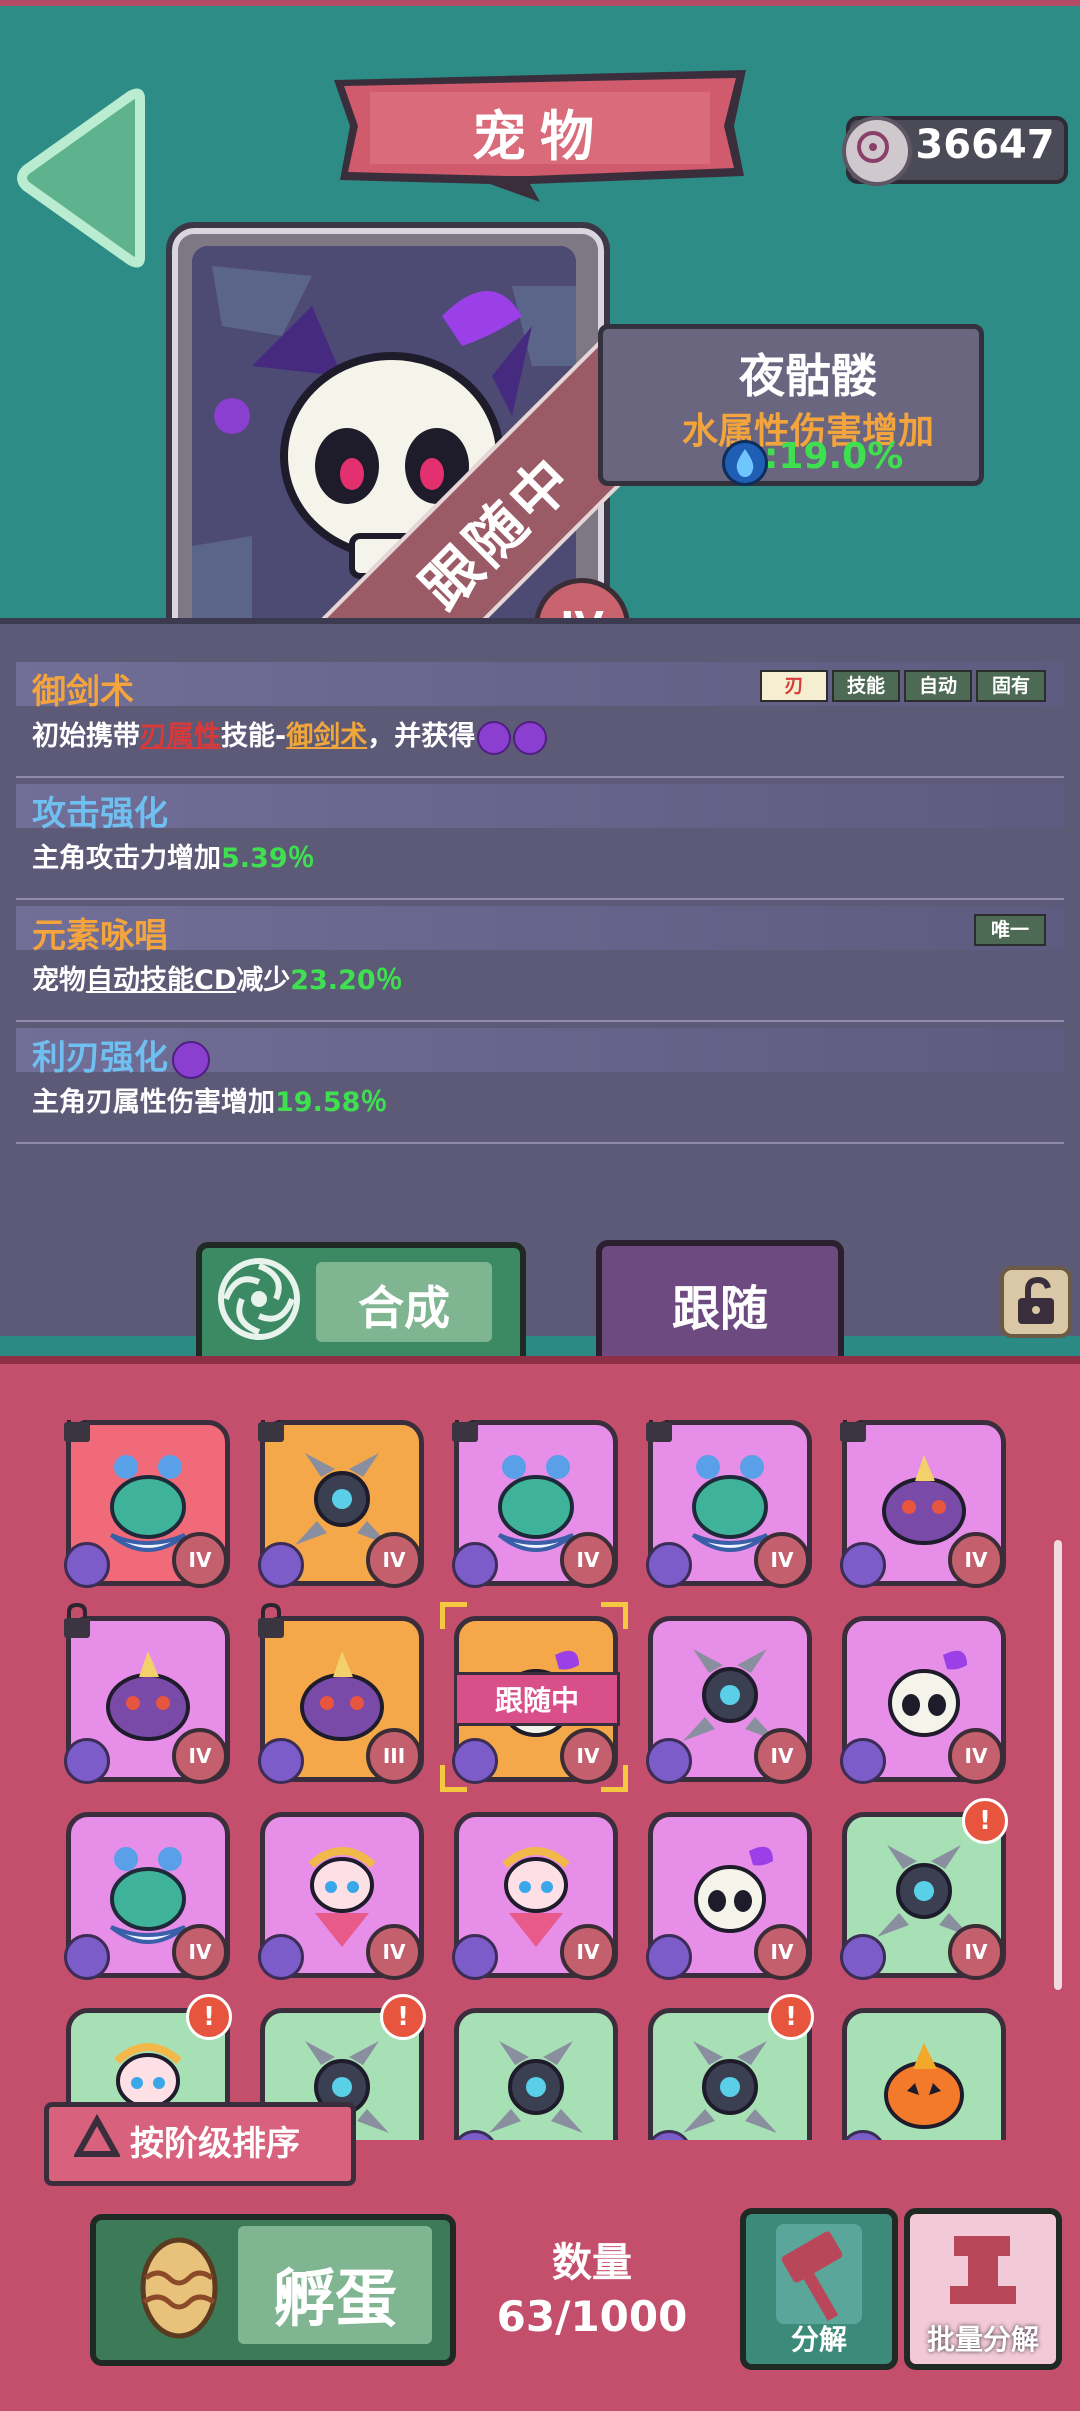  What do you see at coordinates (1010, 930) in the screenshot?
I see `skill-tag-unique: 唯一` at bounding box center [1010, 930].